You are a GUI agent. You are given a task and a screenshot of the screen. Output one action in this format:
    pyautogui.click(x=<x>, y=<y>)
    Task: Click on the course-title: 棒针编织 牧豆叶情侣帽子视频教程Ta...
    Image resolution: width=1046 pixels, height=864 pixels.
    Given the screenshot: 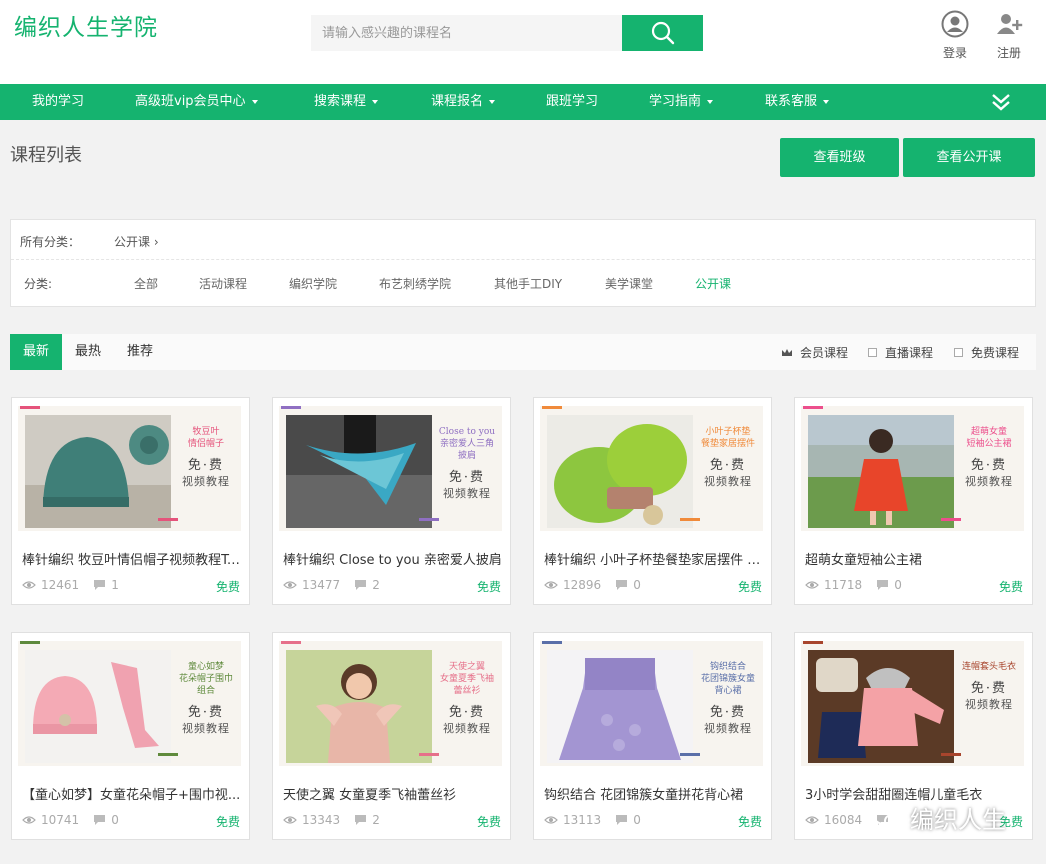 What is the action you would take?
    pyautogui.click(x=132, y=558)
    